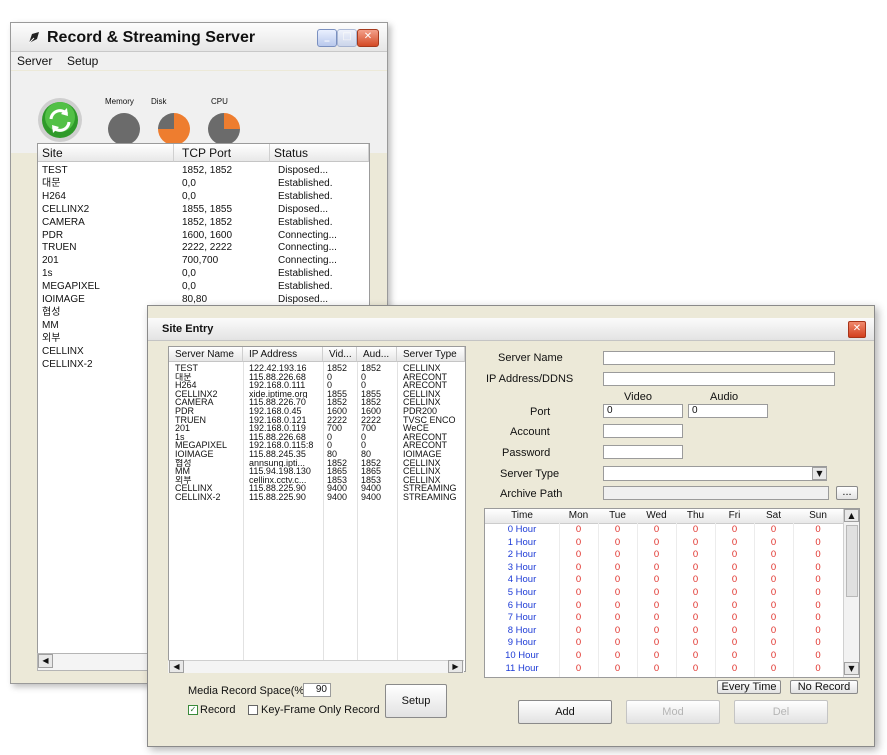  What do you see at coordinates (60, 120) in the screenshot?
I see `refresh-icon` at bounding box center [60, 120].